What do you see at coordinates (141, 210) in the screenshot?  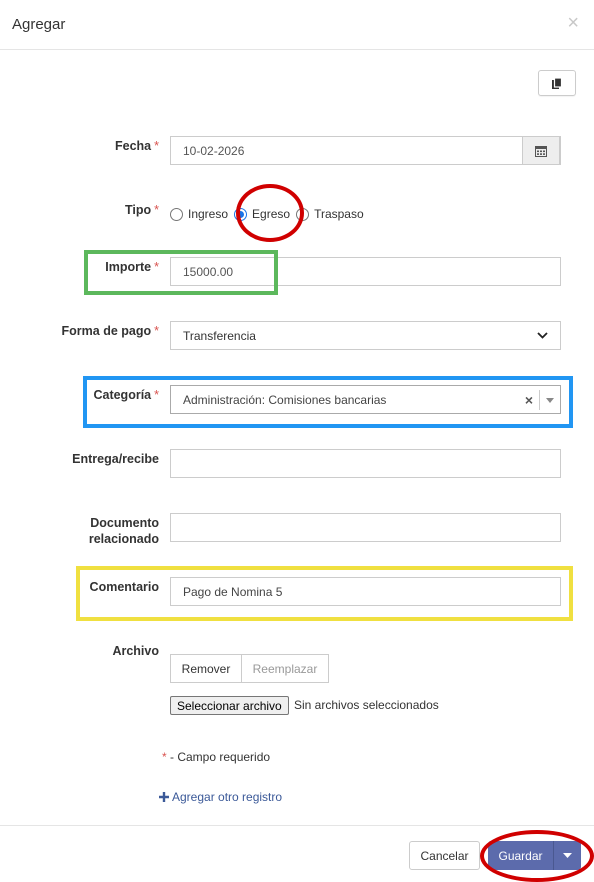 I see `tipo-label: Tipo *` at bounding box center [141, 210].